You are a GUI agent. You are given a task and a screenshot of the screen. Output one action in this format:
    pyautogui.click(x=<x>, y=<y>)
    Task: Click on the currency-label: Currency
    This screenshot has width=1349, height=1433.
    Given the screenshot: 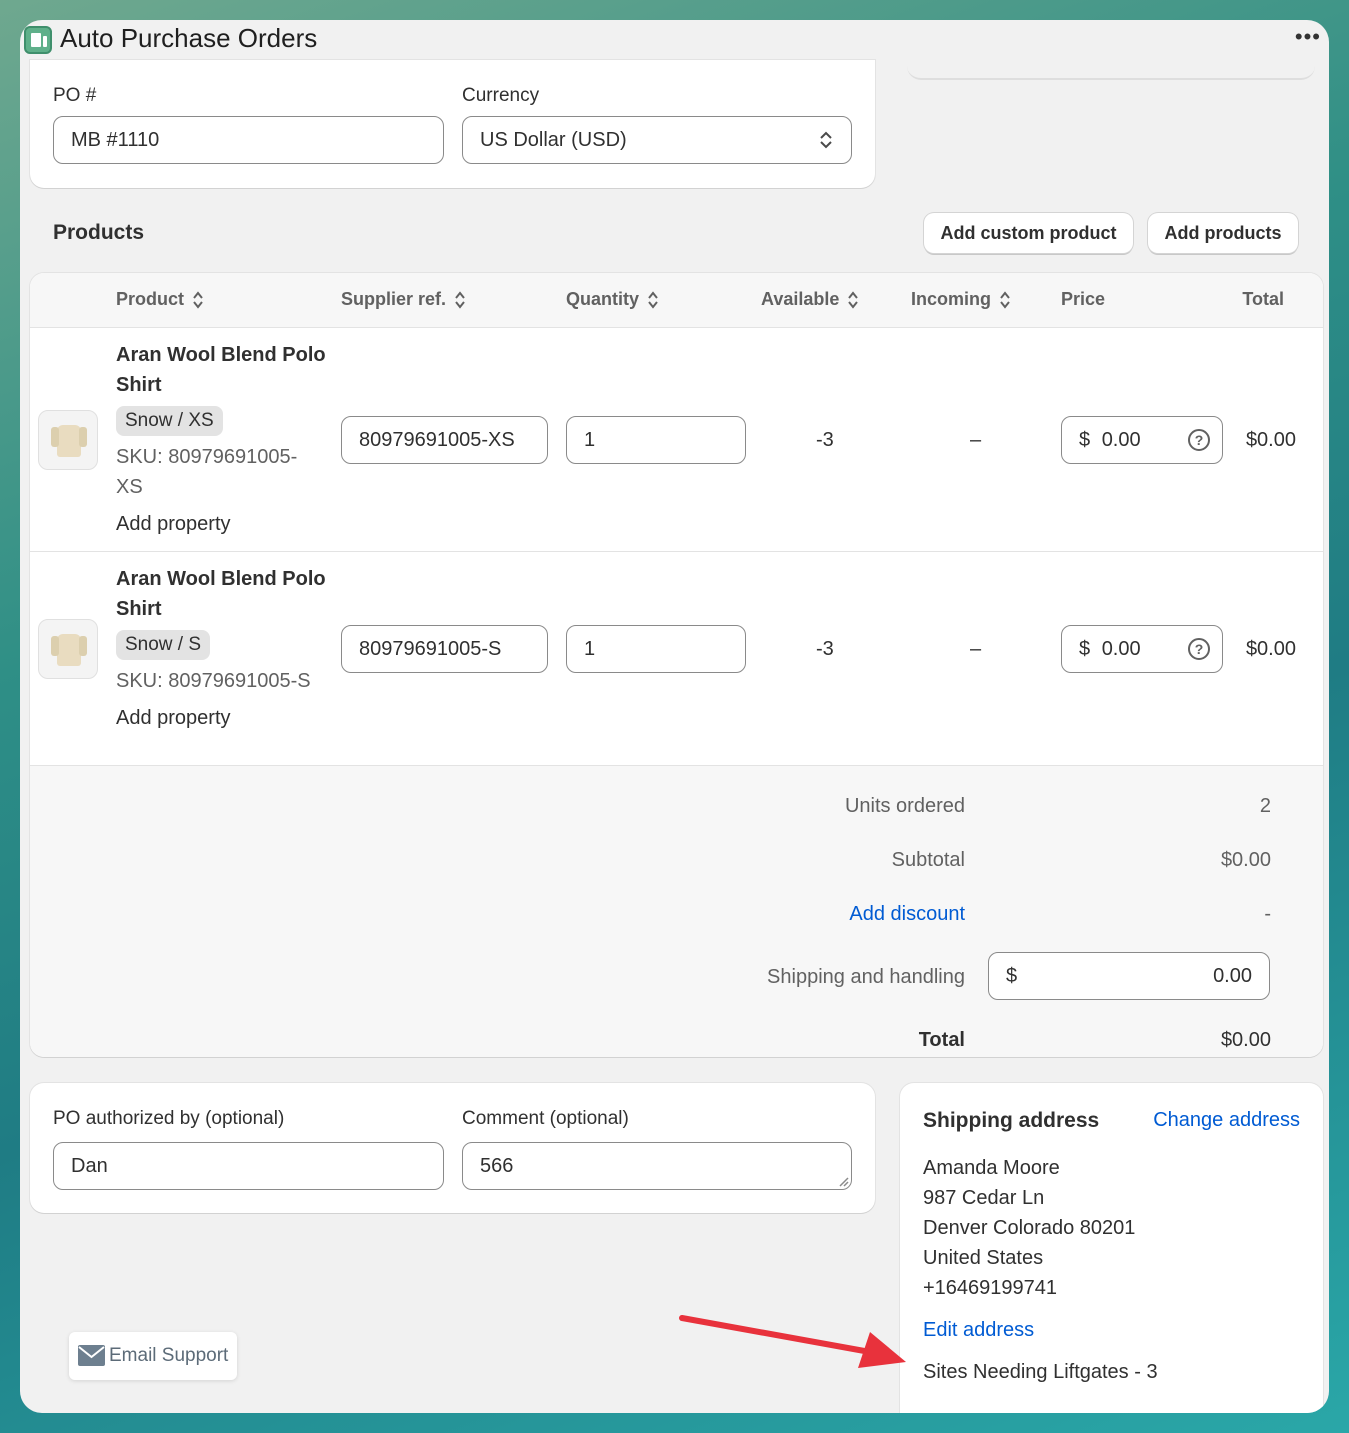 What is the action you would take?
    pyautogui.click(x=501, y=95)
    